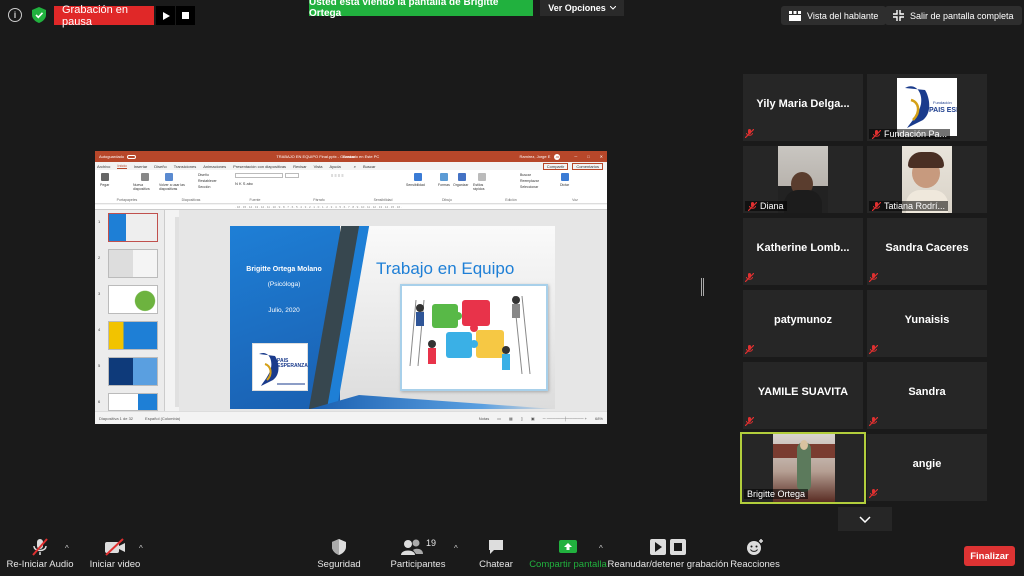 The image size is (1024, 576). Describe the element at coordinates (953, 15) in the screenshot. I see `exit-fullscreen-button: Salir de pantalla completa` at that location.